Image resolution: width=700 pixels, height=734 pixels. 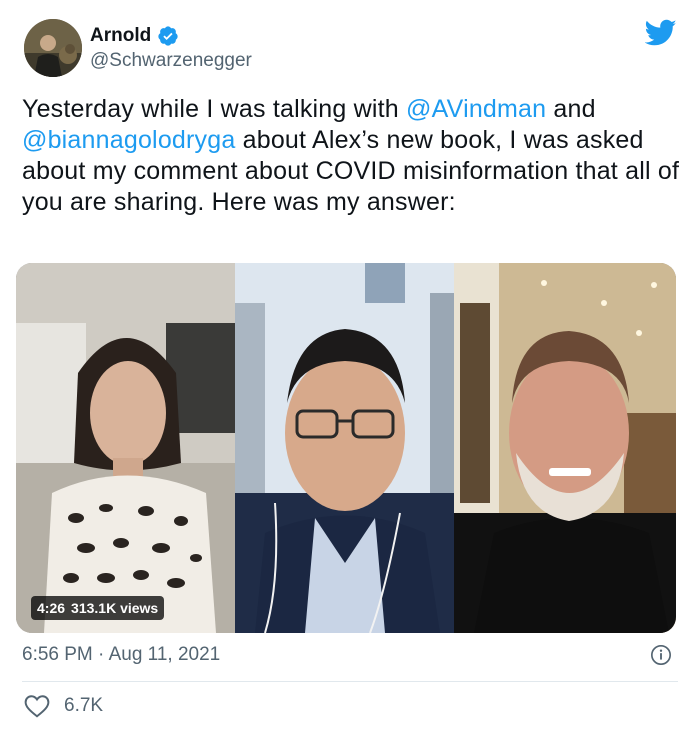 I want to click on mention-link-biannagolodryga: @biannagolodryga, so click(x=128, y=140).